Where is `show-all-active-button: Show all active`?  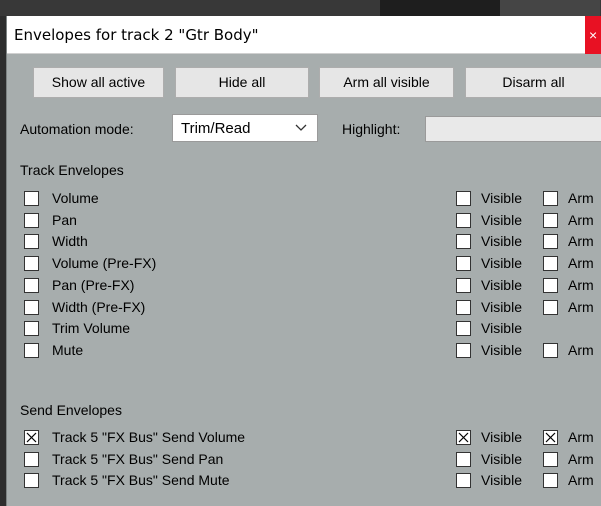 show-all-active-button: Show all active is located at coordinates (98, 82).